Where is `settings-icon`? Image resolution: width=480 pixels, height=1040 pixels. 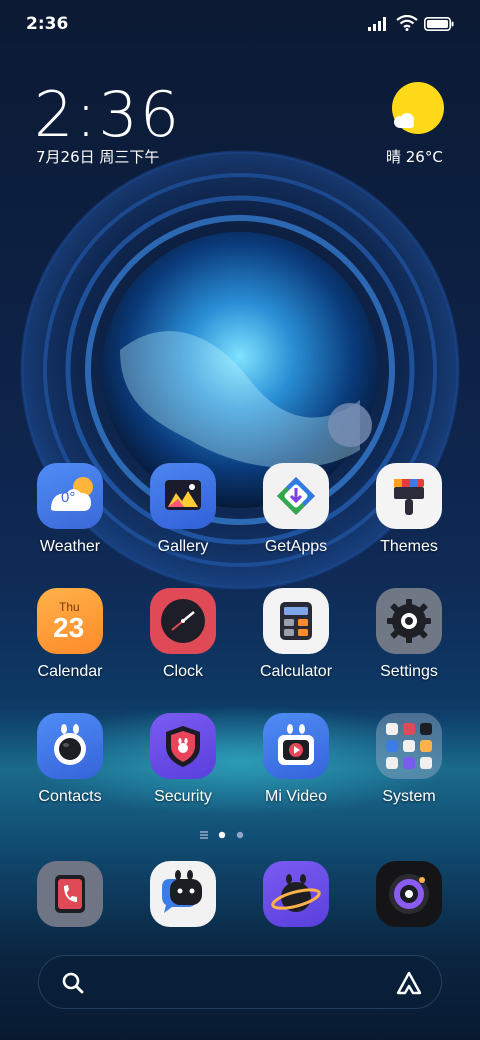
settings-icon is located at coordinates (409, 621).